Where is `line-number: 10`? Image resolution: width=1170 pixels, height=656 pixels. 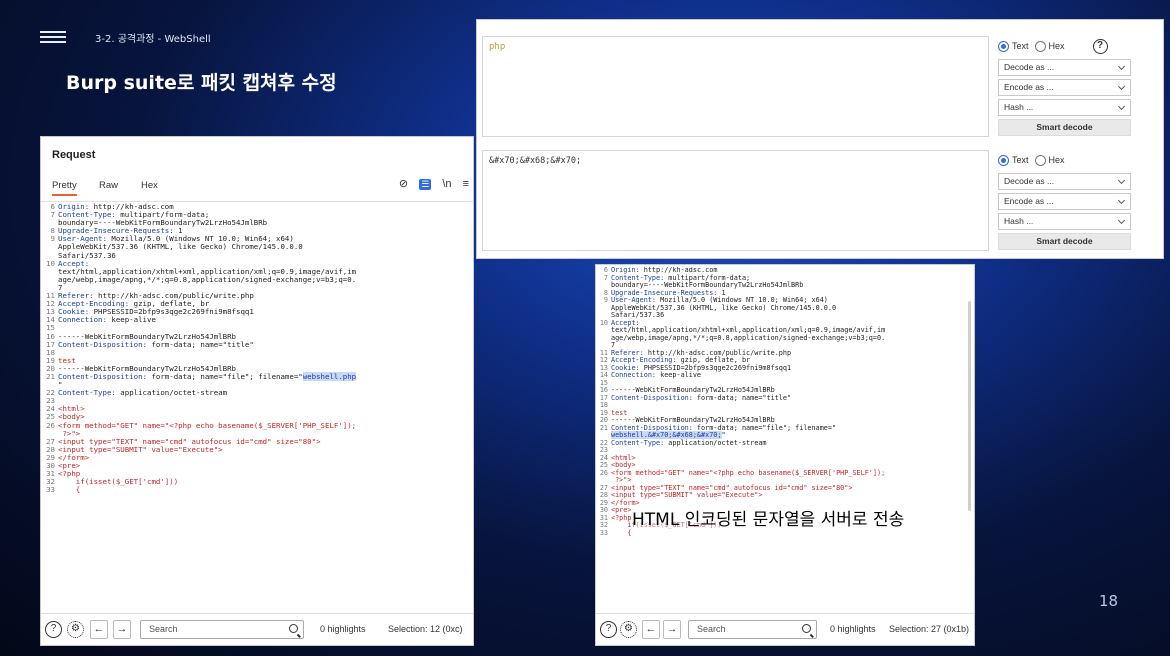 line-number: 10 is located at coordinates (603, 322).